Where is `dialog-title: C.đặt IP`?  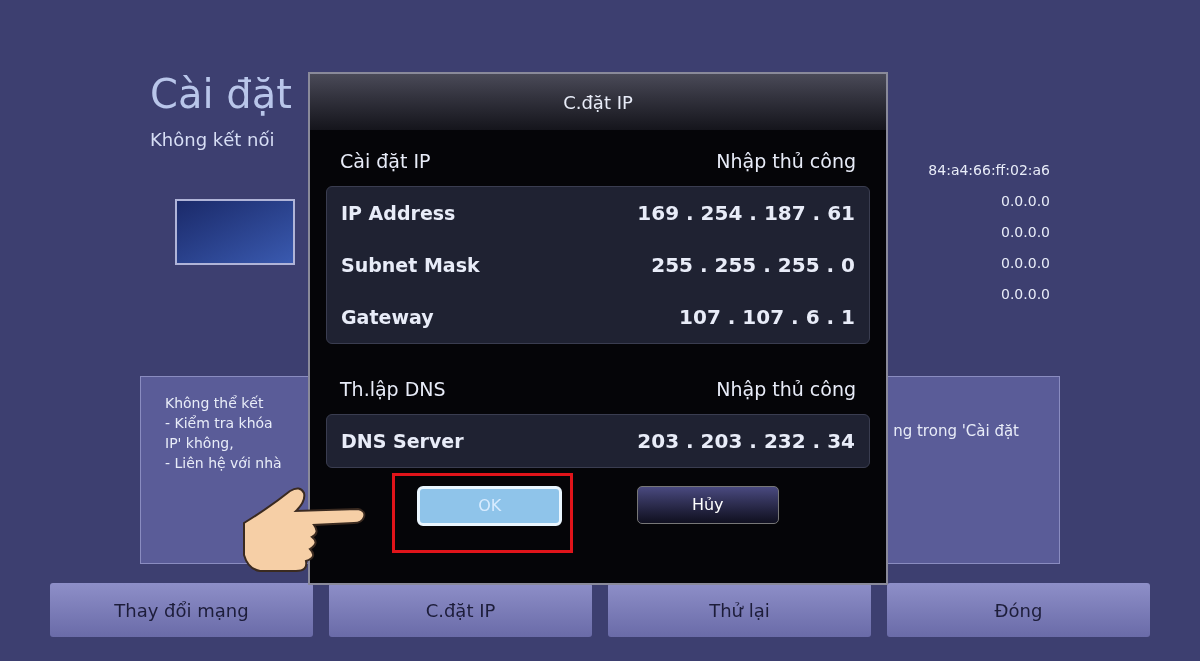
dialog-title: C.đặt IP is located at coordinates (598, 102).